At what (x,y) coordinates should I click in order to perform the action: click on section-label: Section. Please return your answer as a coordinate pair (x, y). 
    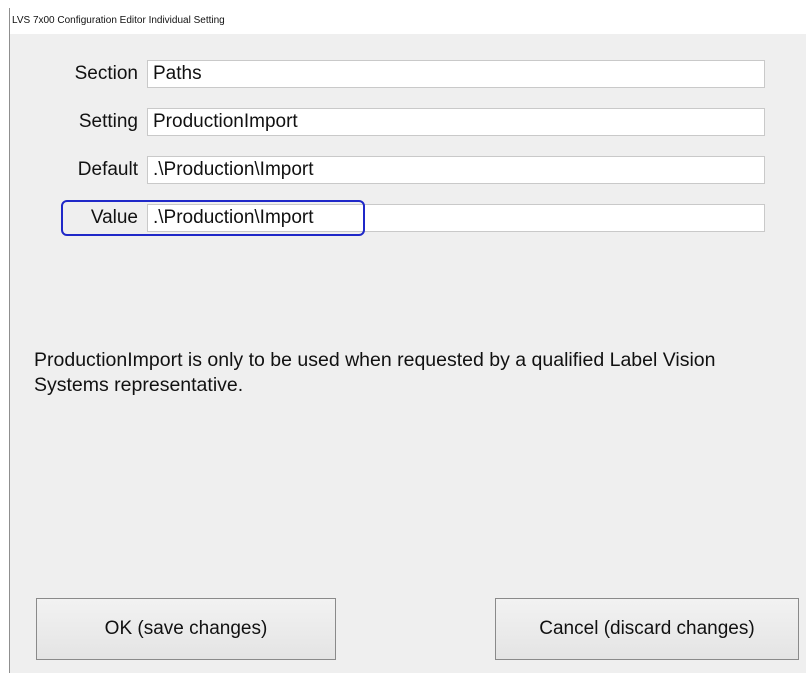
    Looking at the image, I should click on (106, 73).